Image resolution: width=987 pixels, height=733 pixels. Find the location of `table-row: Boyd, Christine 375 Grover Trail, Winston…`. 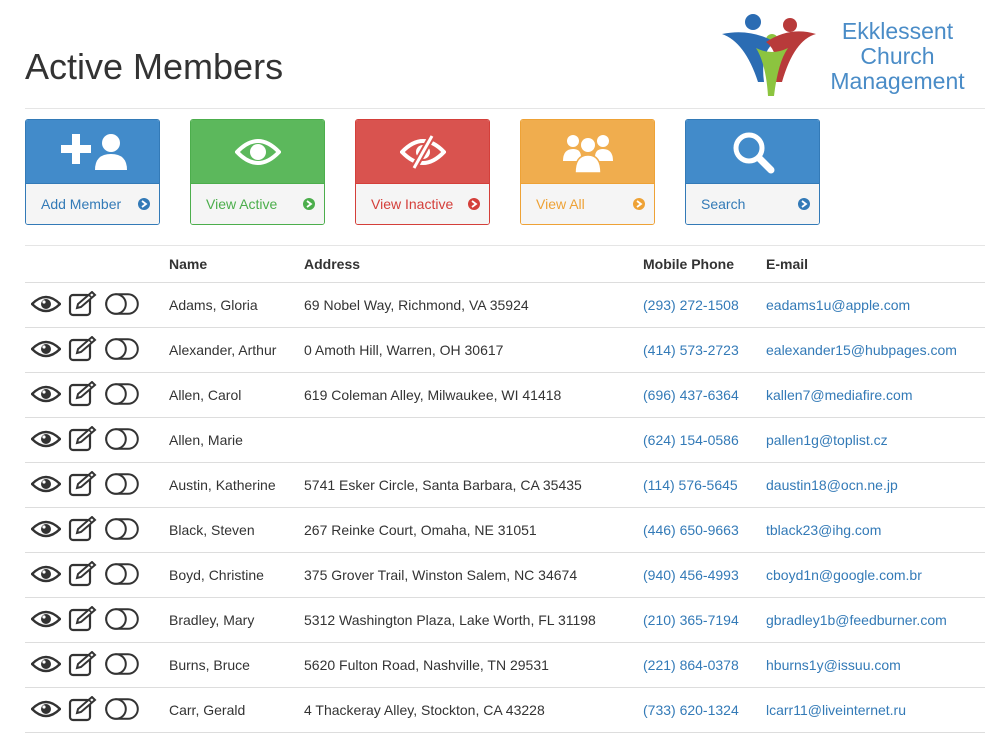

table-row: Boyd, Christine 375 Grover Trail, Winston… is located at coordinates (505, 575).